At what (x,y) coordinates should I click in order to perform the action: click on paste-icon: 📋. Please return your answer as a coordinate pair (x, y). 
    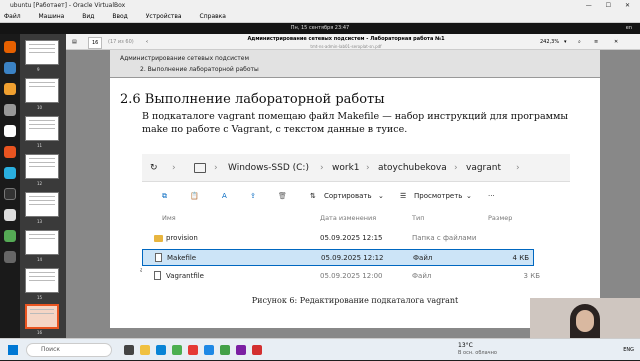
    Looking at the image, I should click on (194, 196).